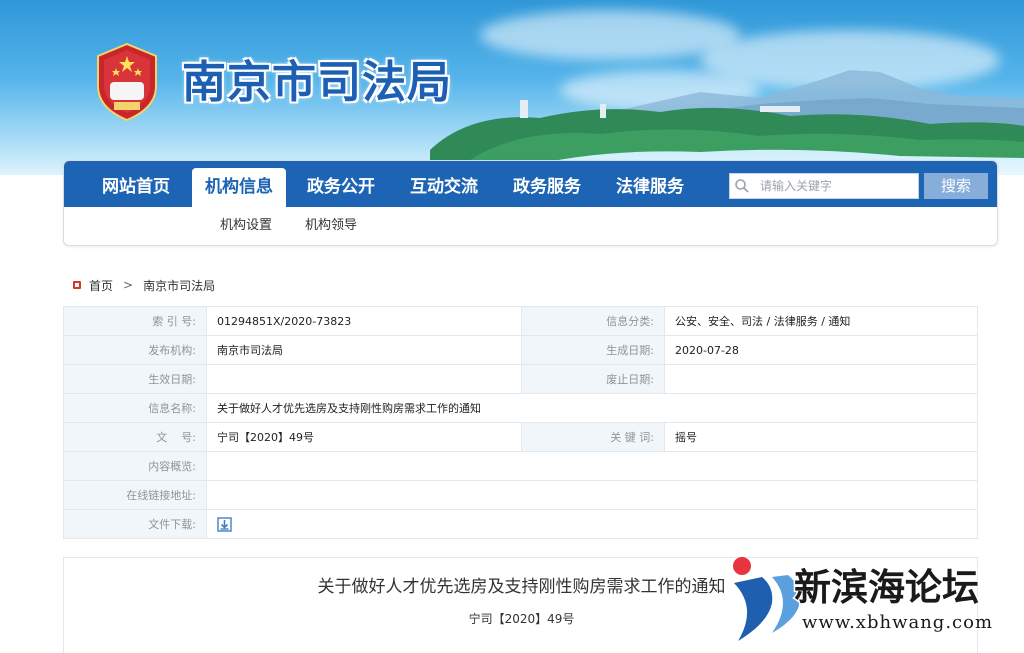  What do you see at coordinates (547, 187) in the screenshot?
I see `nav-item-government-services: 政务服务` at bounding box center [547, 187].